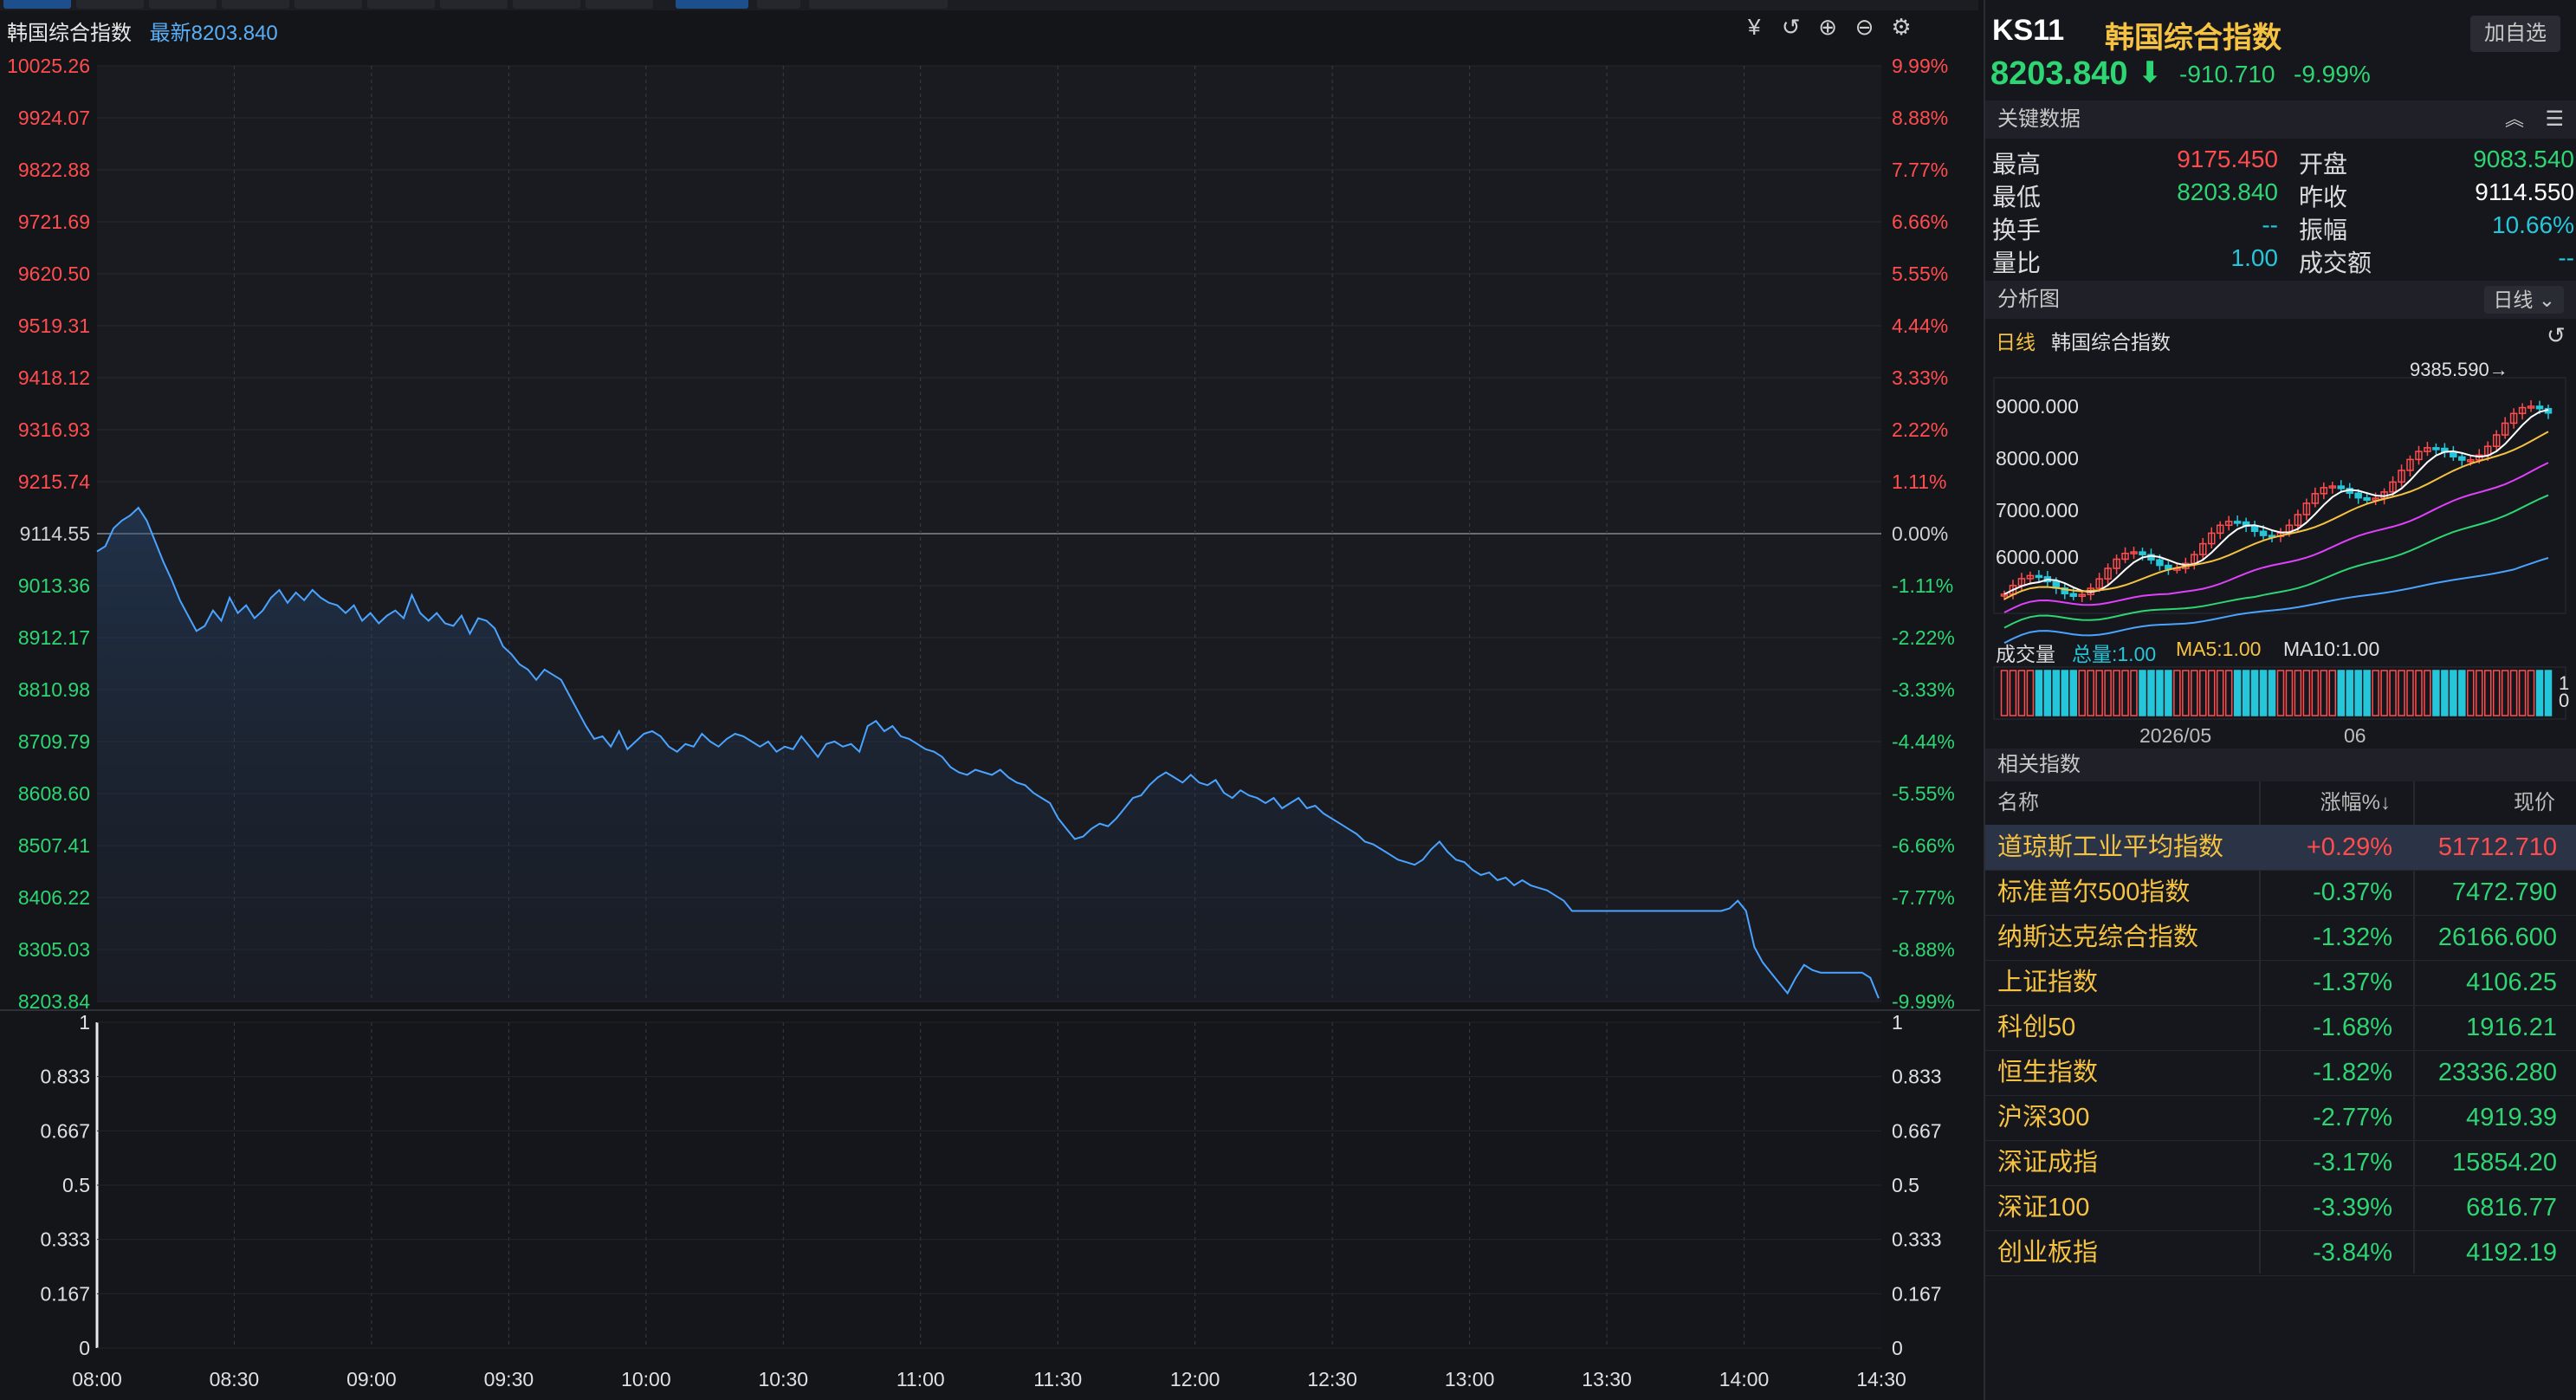  Describe the element at coordinates (2352, 1073) in the screenshot. I see `related-pct: -1.82%` at that location.